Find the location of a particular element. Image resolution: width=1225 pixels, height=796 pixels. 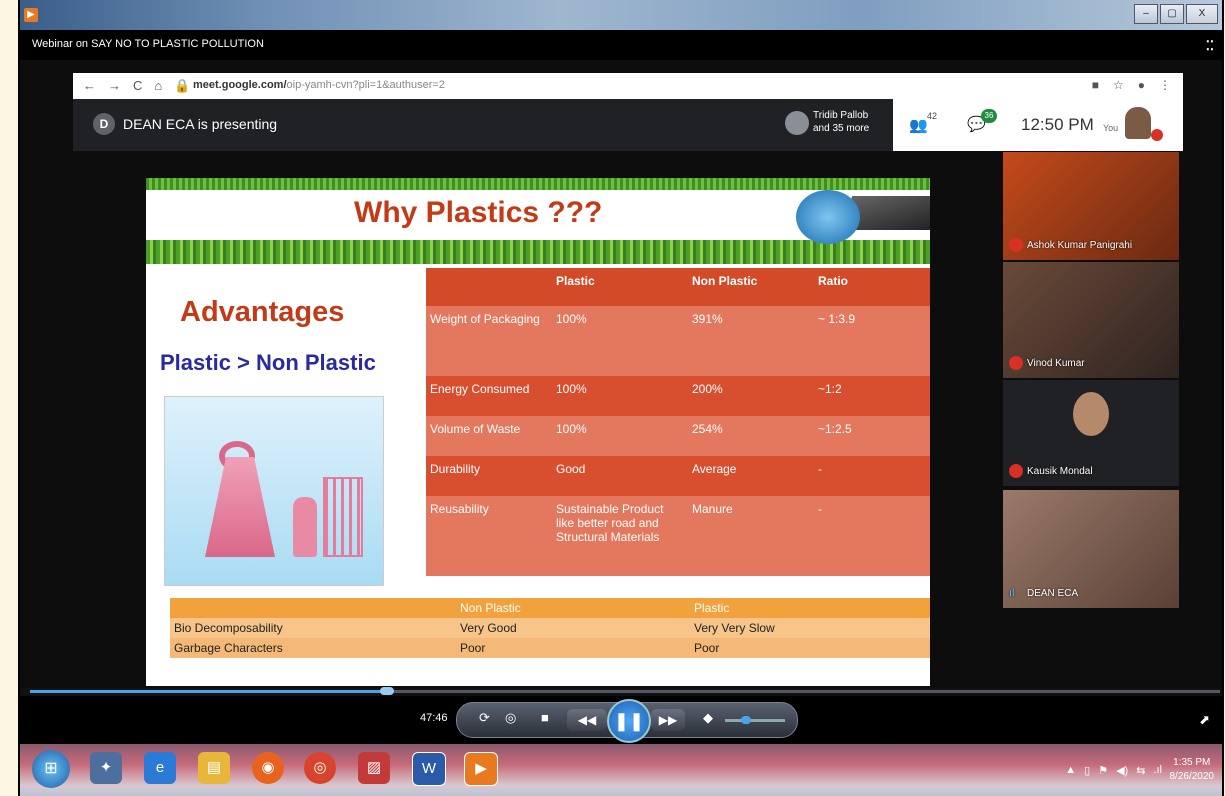

previous-button: ◀◀ is located at coordinates (587, 720).